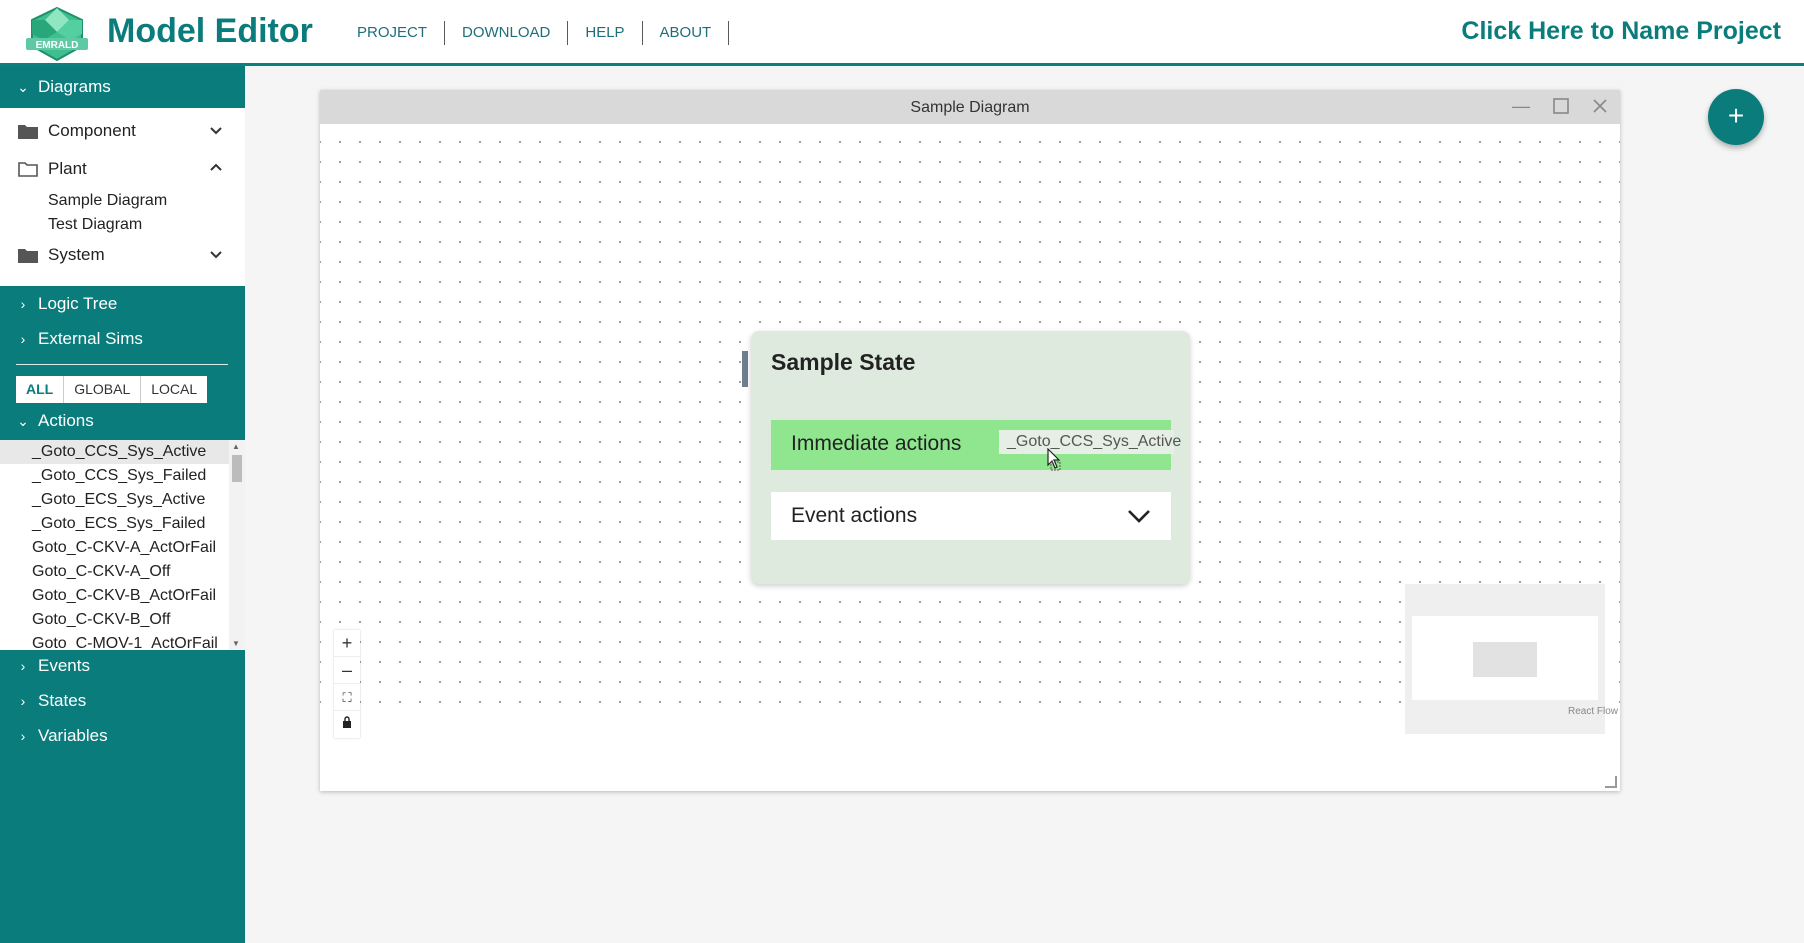  I want to click on top-nav: PROJECT DOWNLOAD HELP ABOUT, so click(535, 33).